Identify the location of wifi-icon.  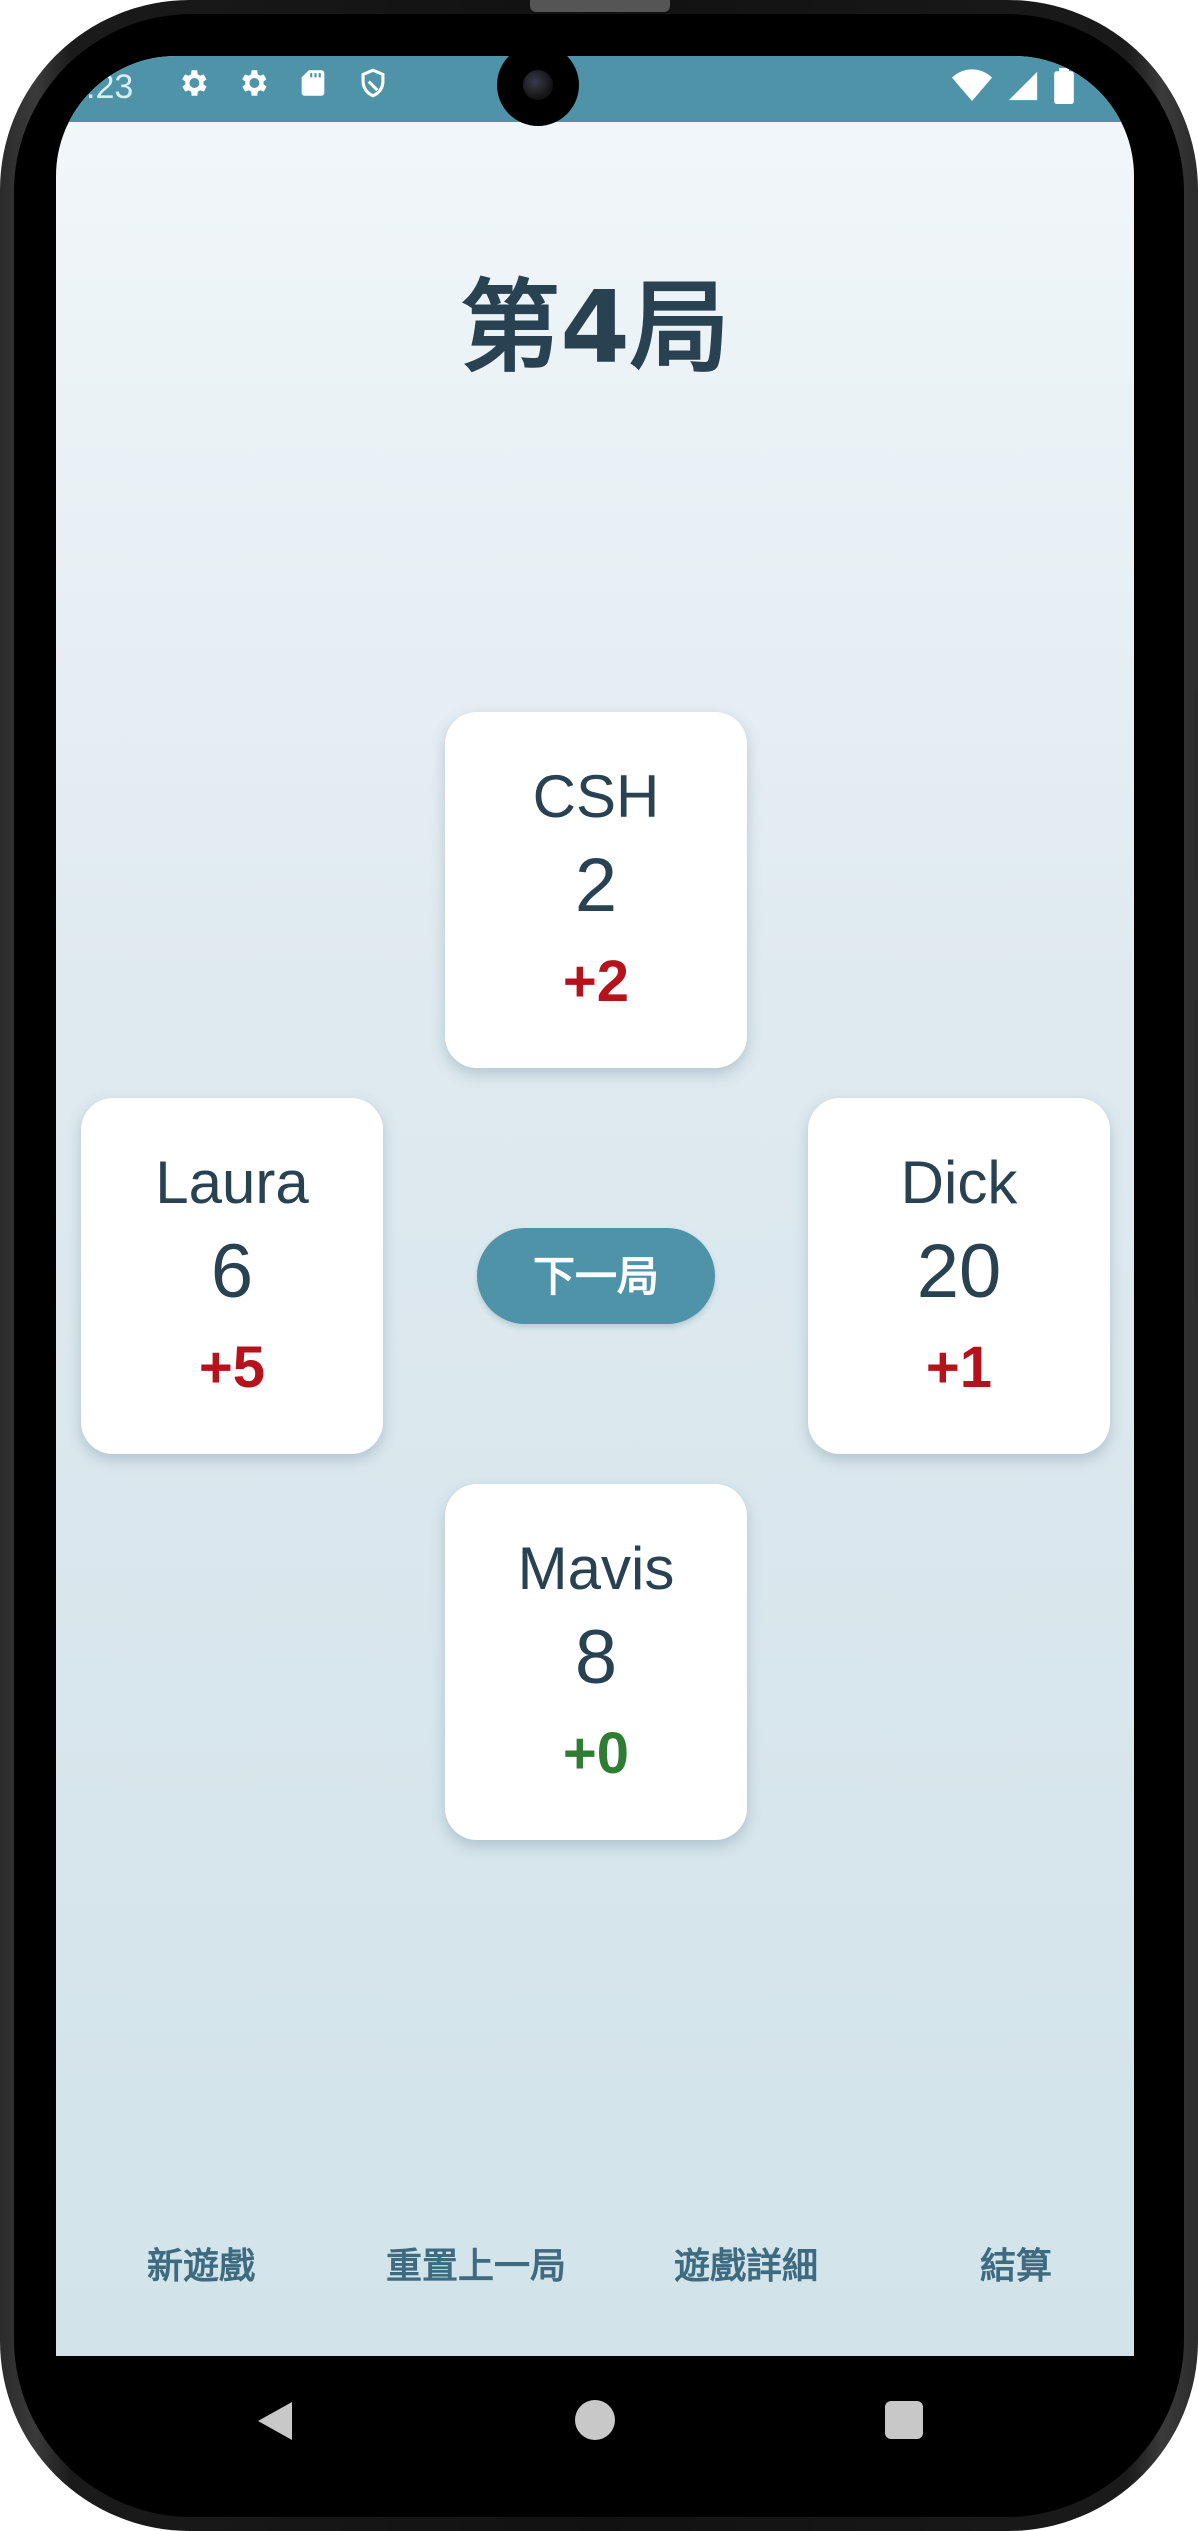
(972, 88).